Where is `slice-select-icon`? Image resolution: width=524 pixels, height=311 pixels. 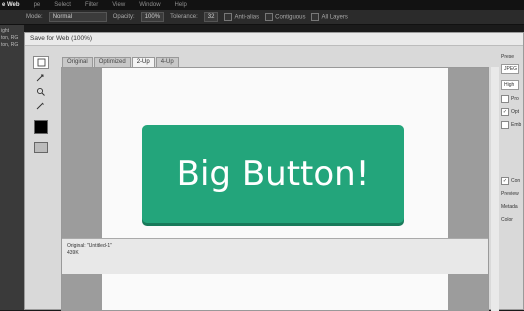
slice-select-icon is located at coordinates (39, 78).